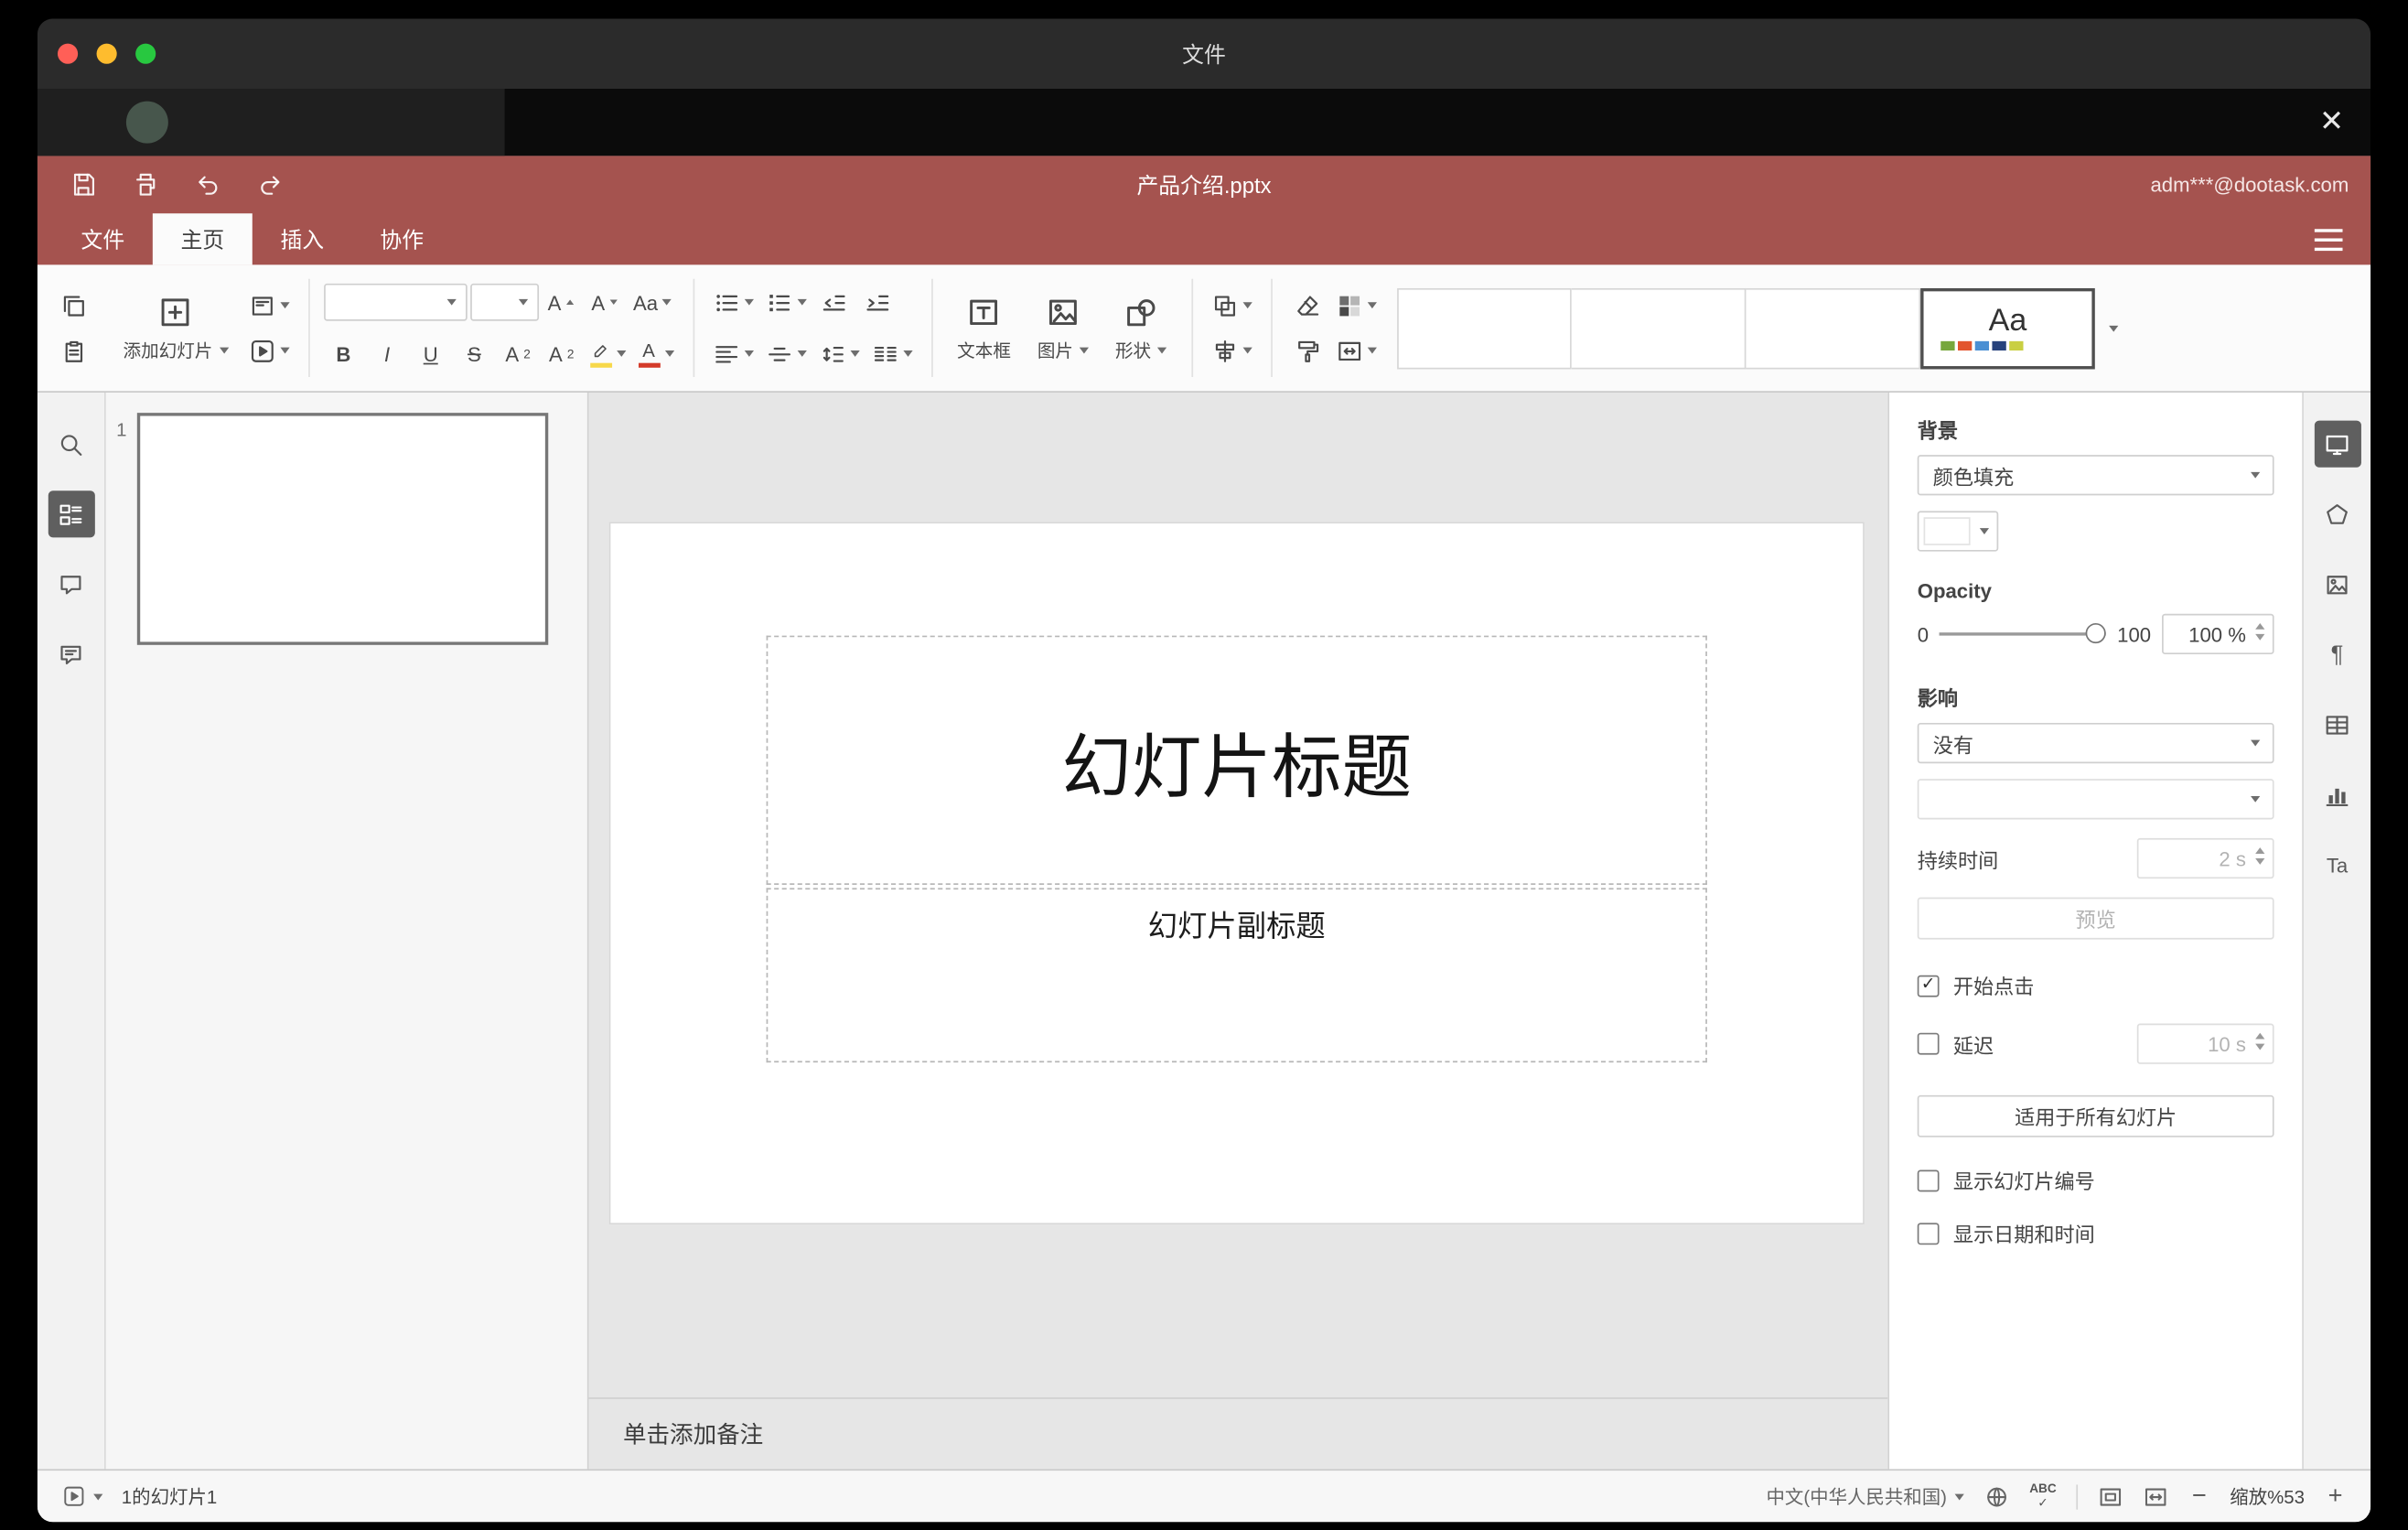  What do you see at coordinates (224, 349) in the screenshot?
I see `chevron-down-icon` at bounding box center [224, 349].